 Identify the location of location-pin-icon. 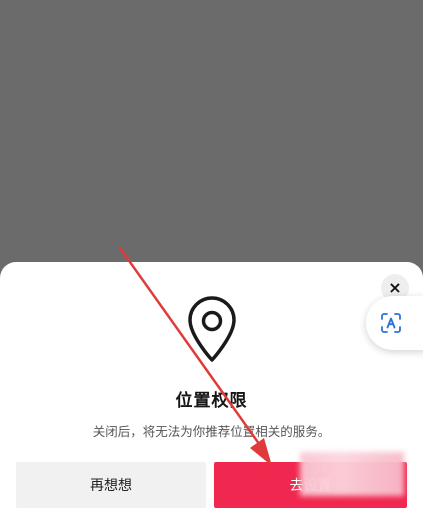
(212, 329).